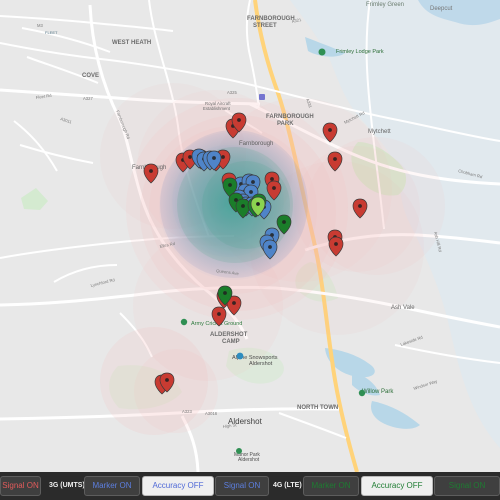  Describe the element at coordinates (232, 92) in the screenshot. I see `road-label-a325: A325` at that location.